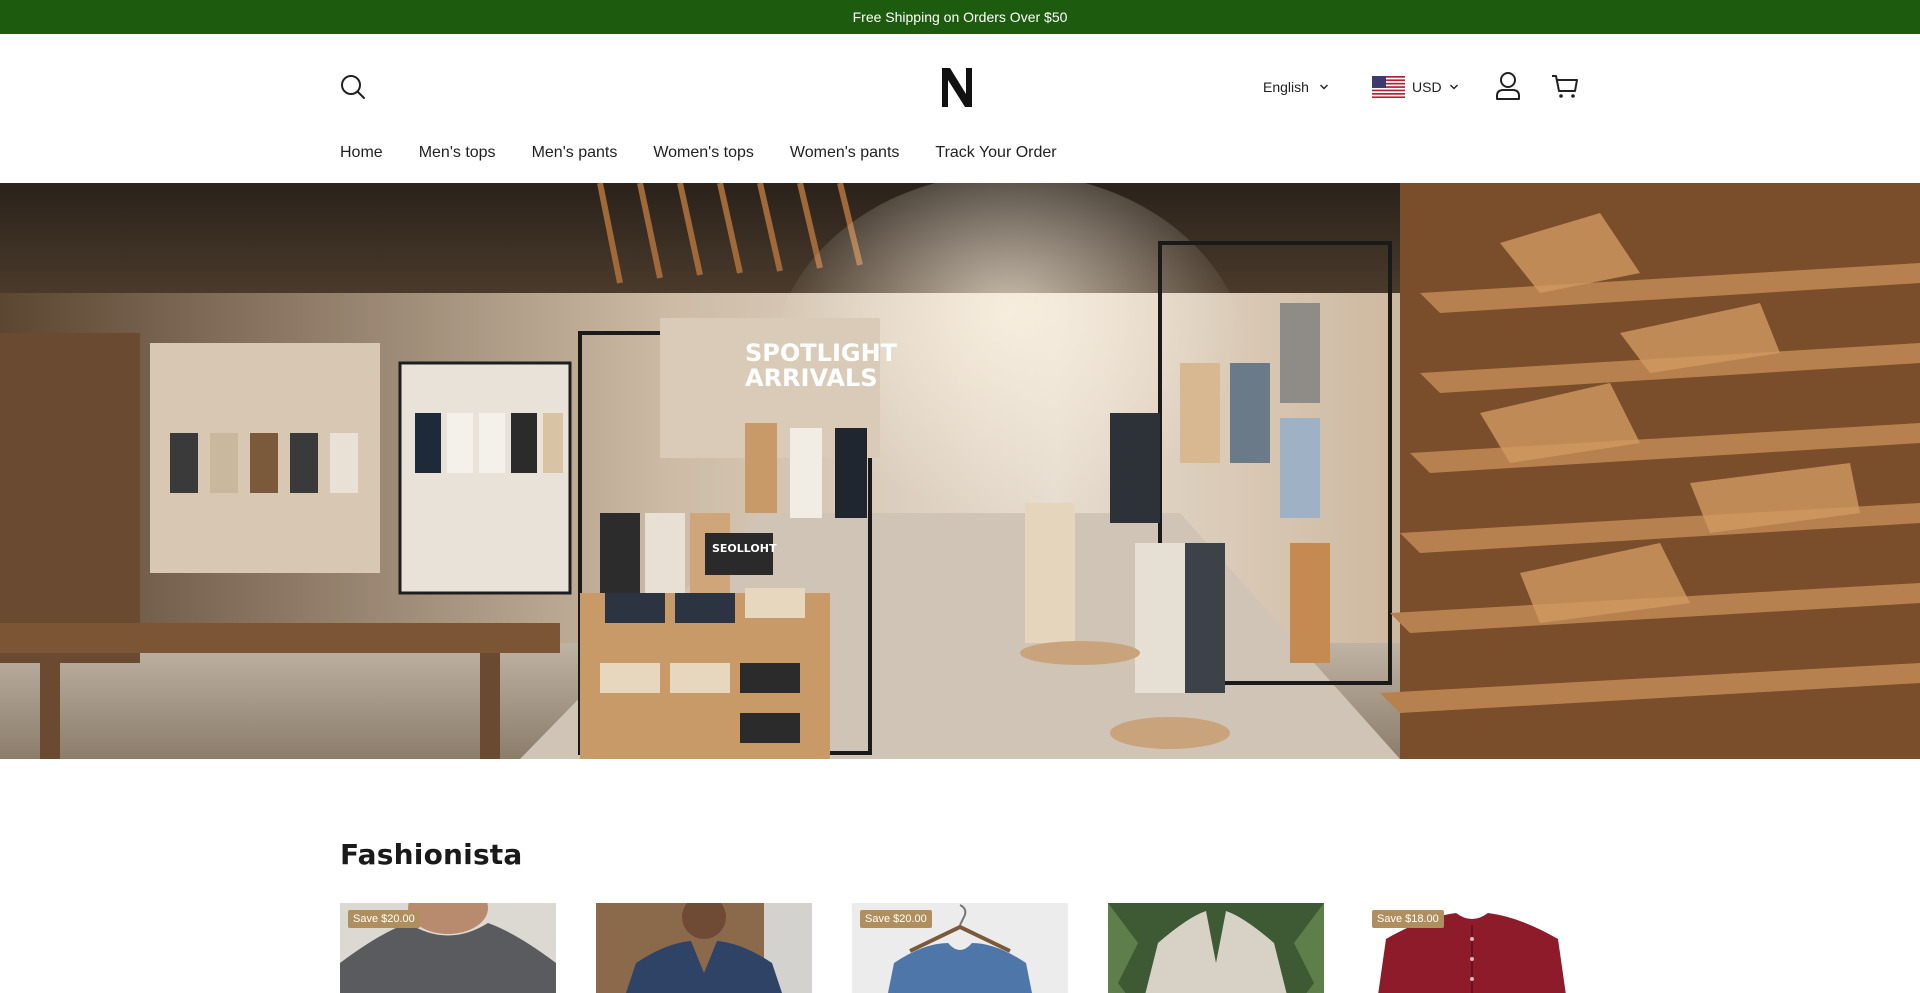 This screenshot has height=993, width=1920. Describe the element at coordinates (744, 548) in the screenshot. I see `hero-small-sign: SEOLLOHT` at that location.